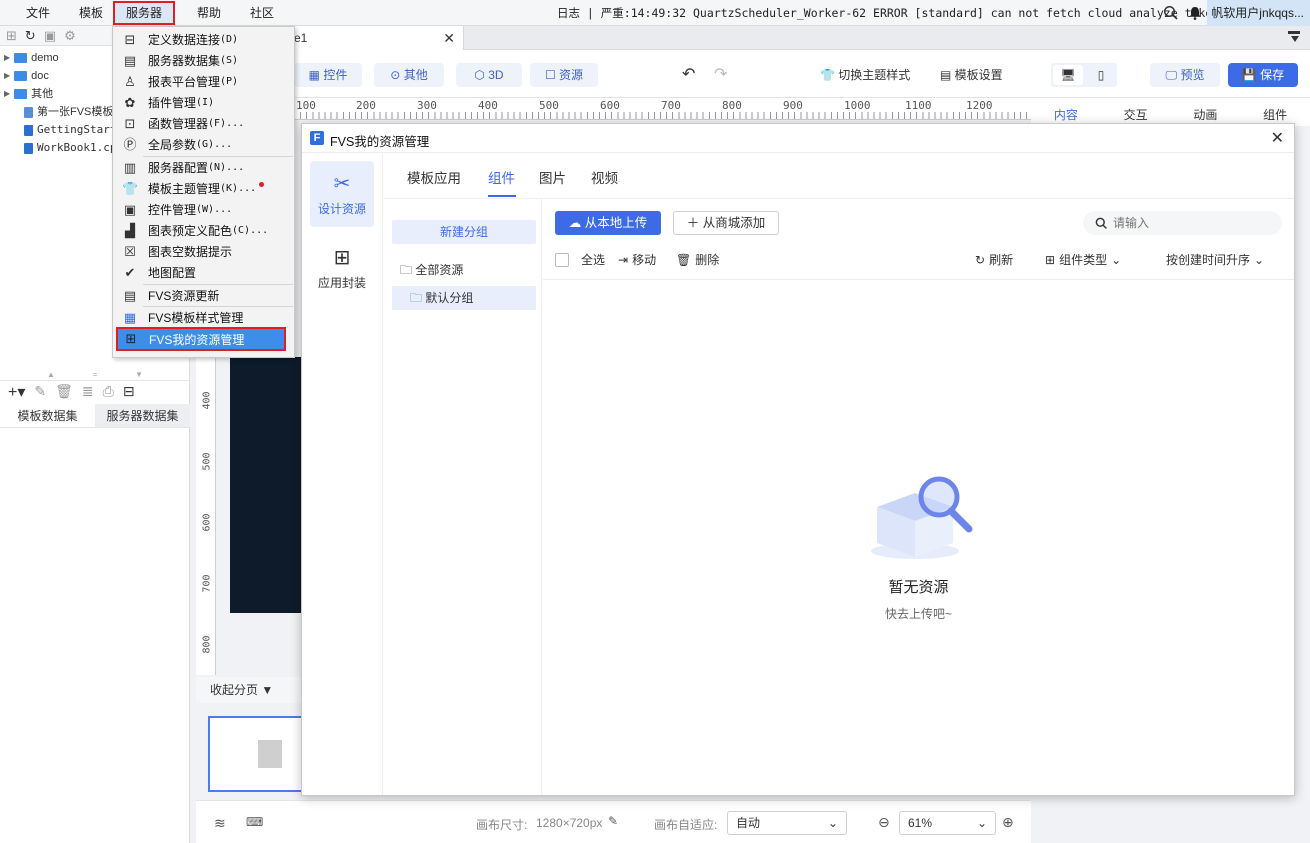 The height and width of the screenshot is (843, 1310). I want to click on canvas-size-value: 1280×720px, so click(569, 823).